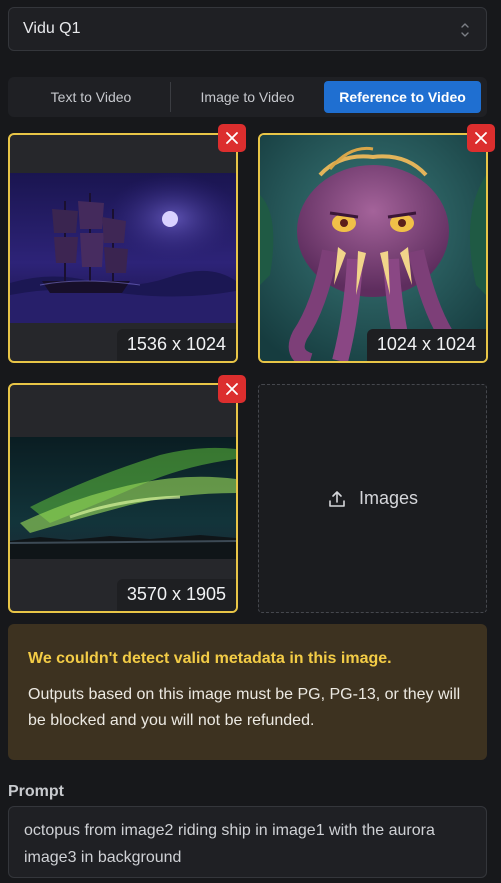 The width and height of the screenshot is (501, 883). I want to click on reference-image-card-3: 3570 x 1905, so click(123, 498).